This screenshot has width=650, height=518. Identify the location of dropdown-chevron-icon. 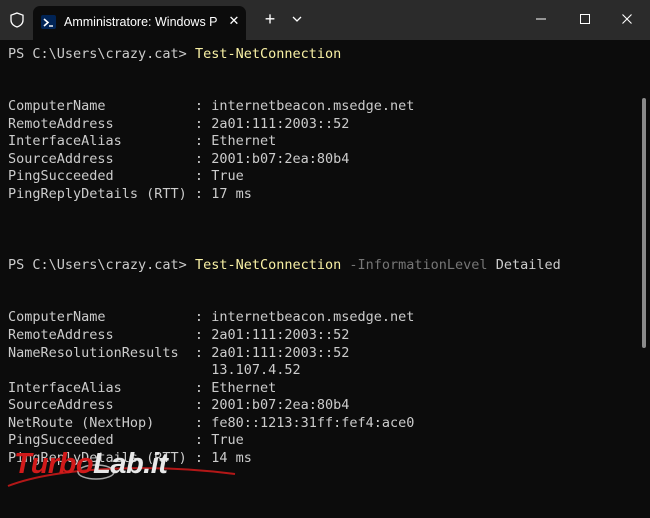
(297, 19).